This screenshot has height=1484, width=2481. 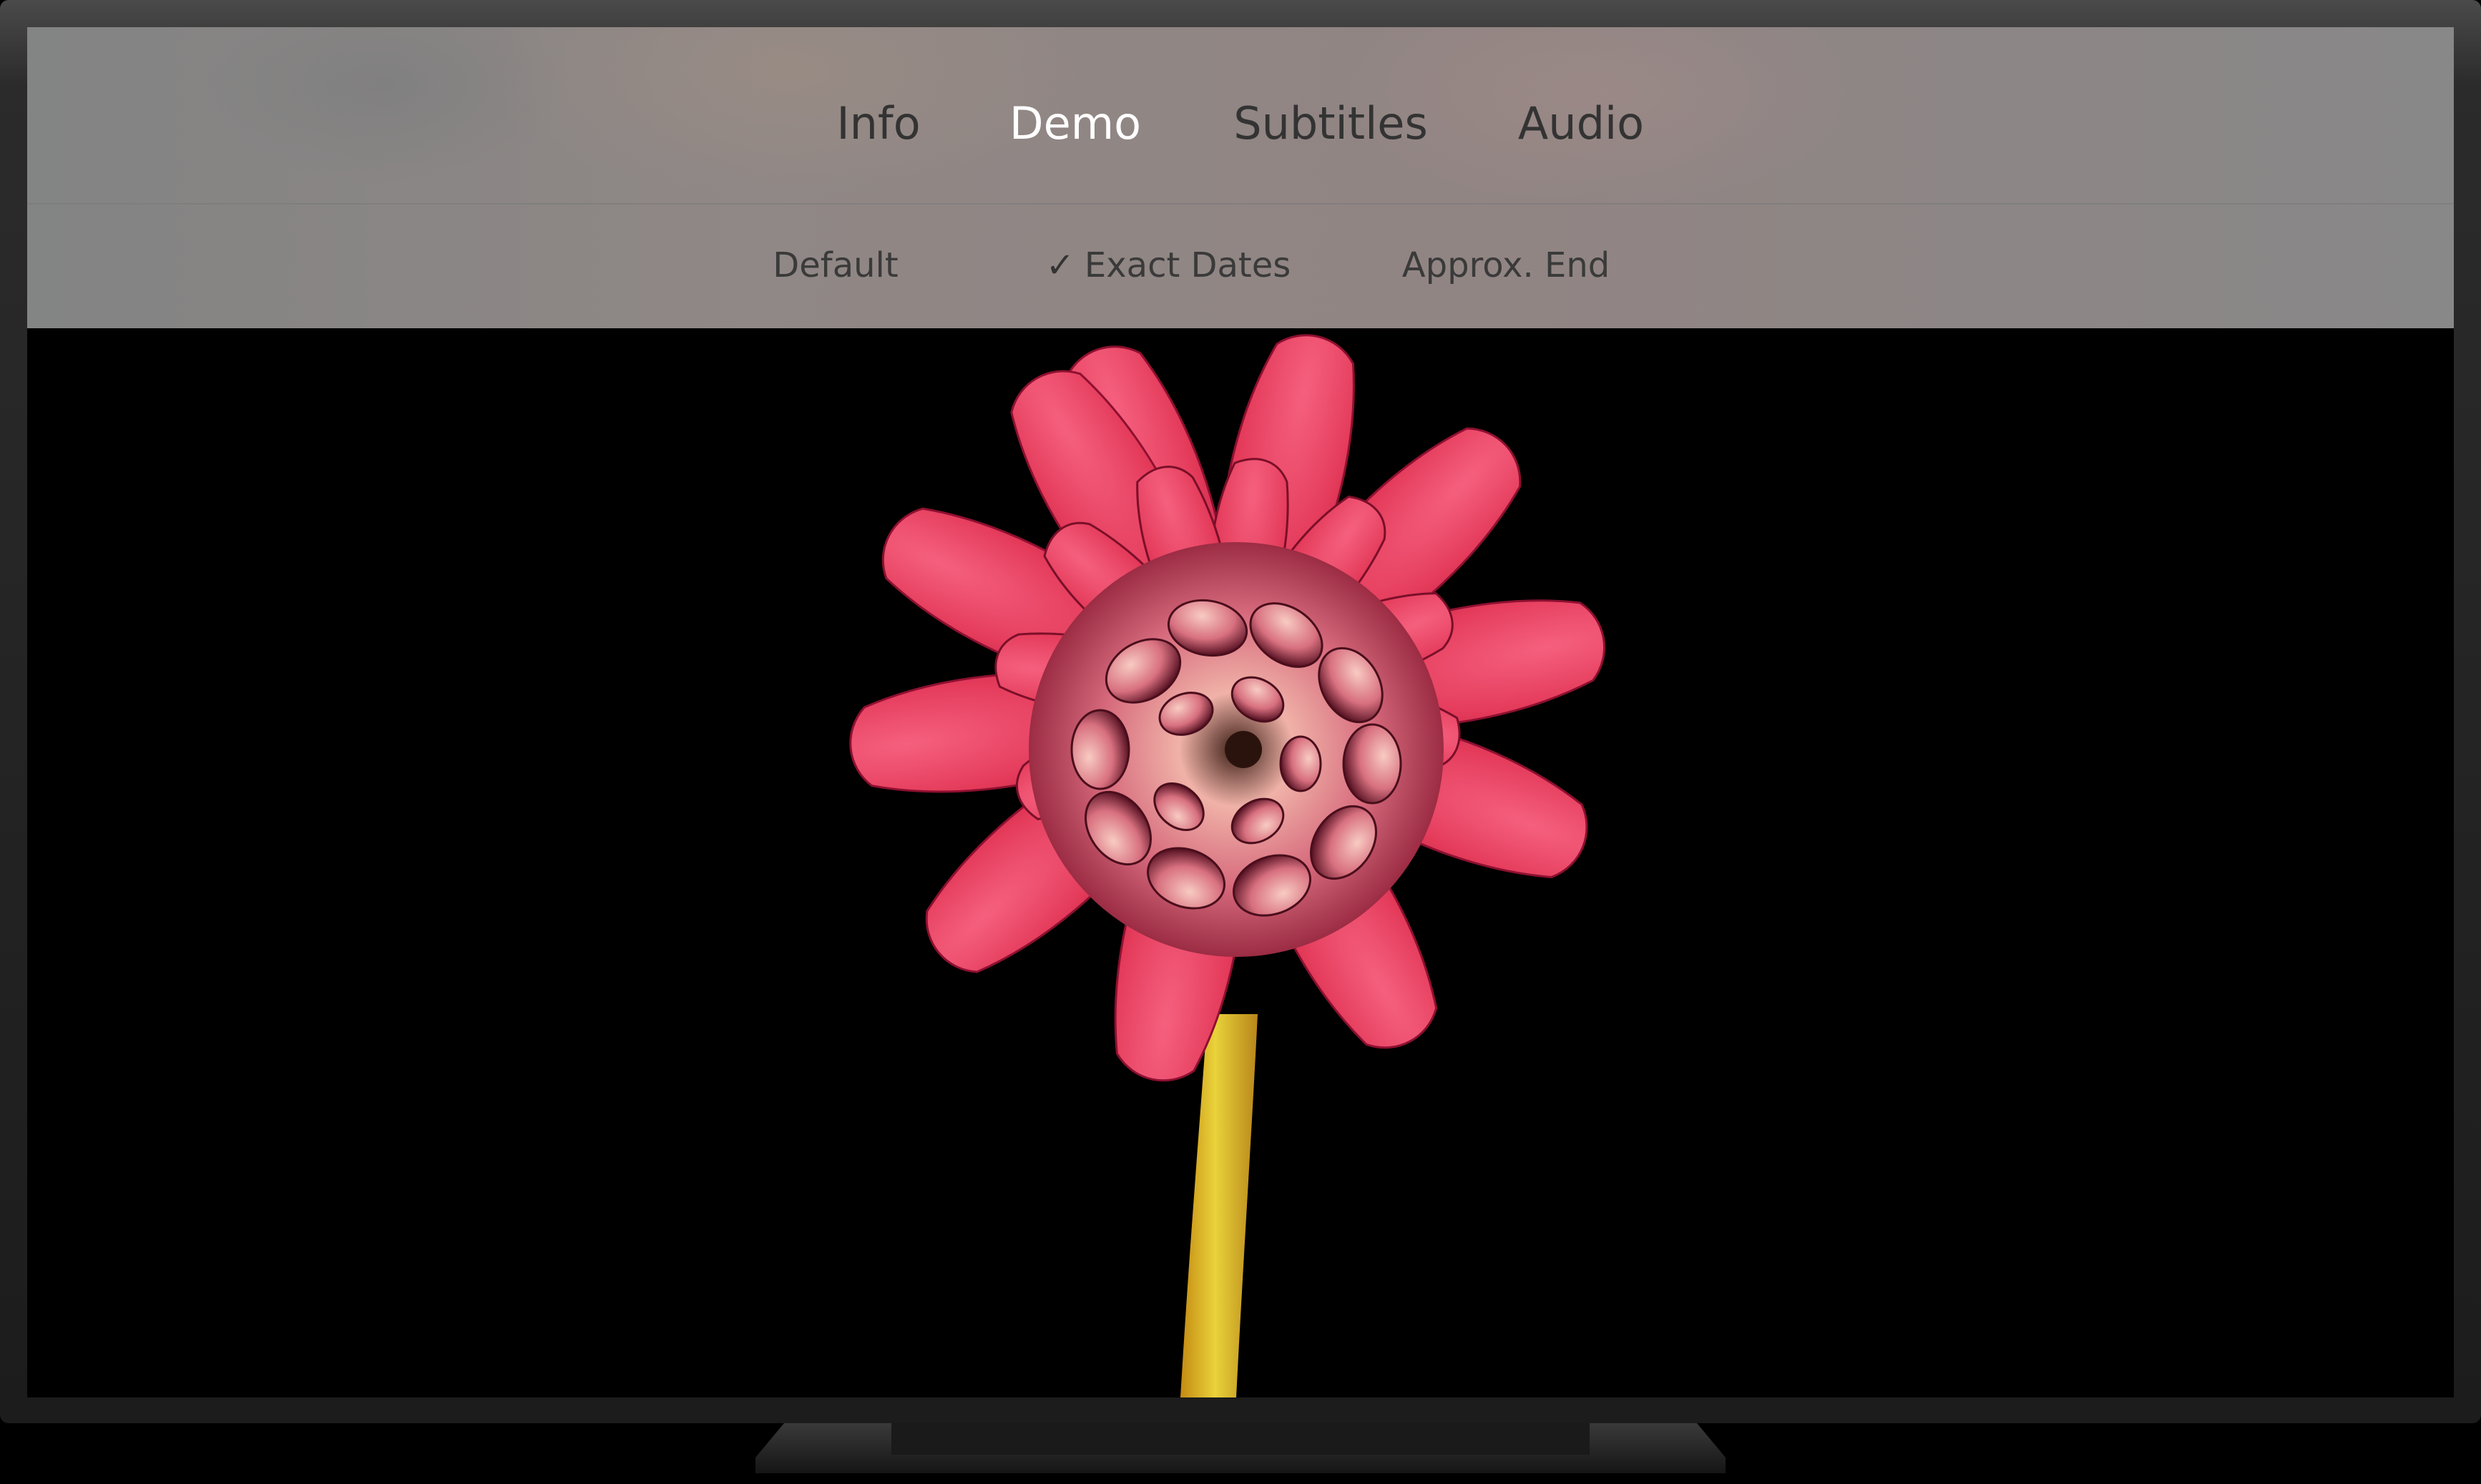 What do you see at coordinates (1581, 124) in the screenshot?
I see `tab-audio: Audio` at bounding box center [1581, 124].